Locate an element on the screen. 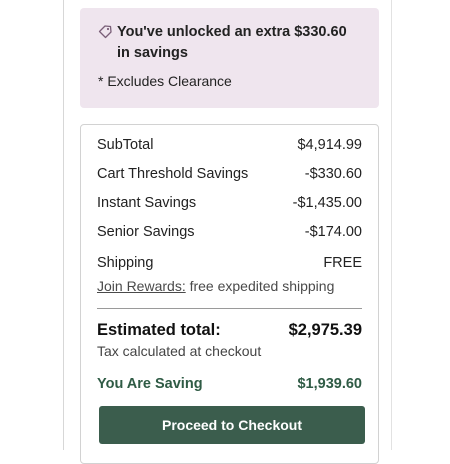  line-label: Senior Savings is located at coordinates (146, 232).